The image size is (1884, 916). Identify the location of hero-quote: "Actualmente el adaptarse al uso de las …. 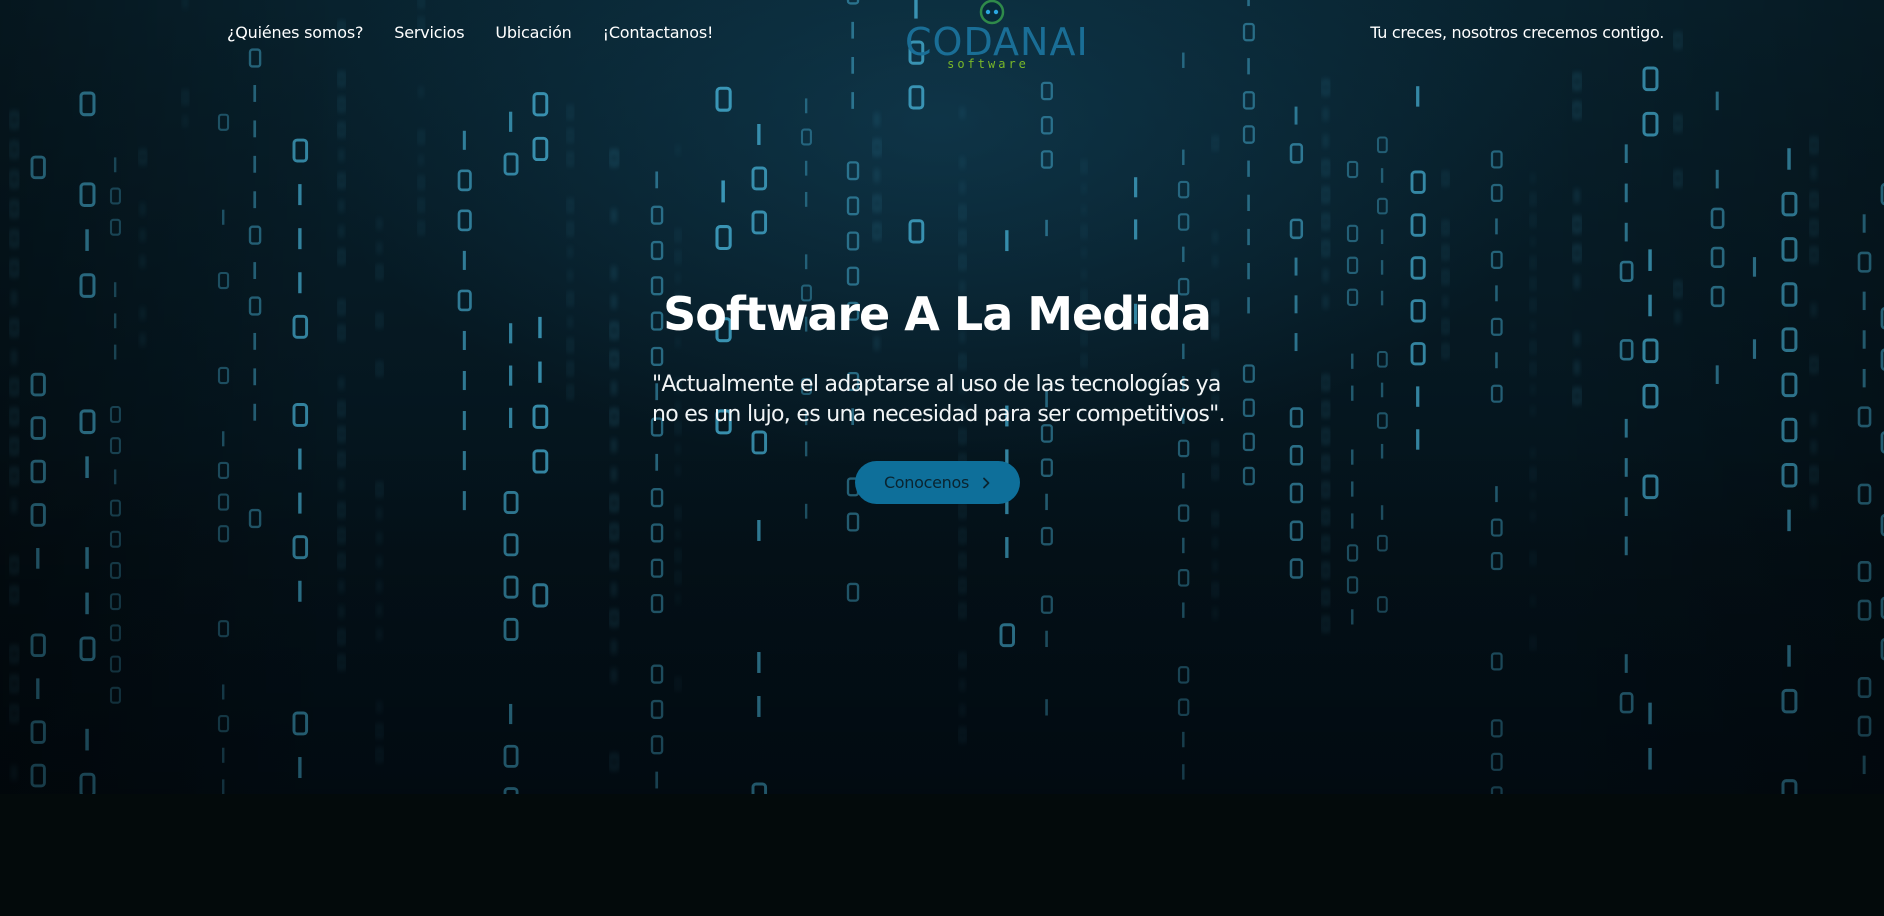
(942, 400).